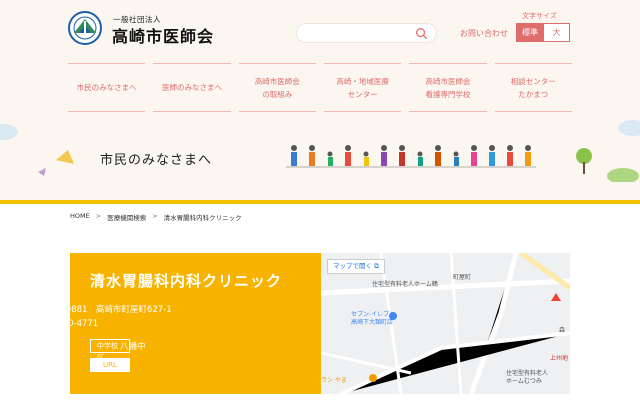 The height and width of the screenshot is (400, 640). I want to click on clinic-phone: 027-360-4771, so click(59, 323).